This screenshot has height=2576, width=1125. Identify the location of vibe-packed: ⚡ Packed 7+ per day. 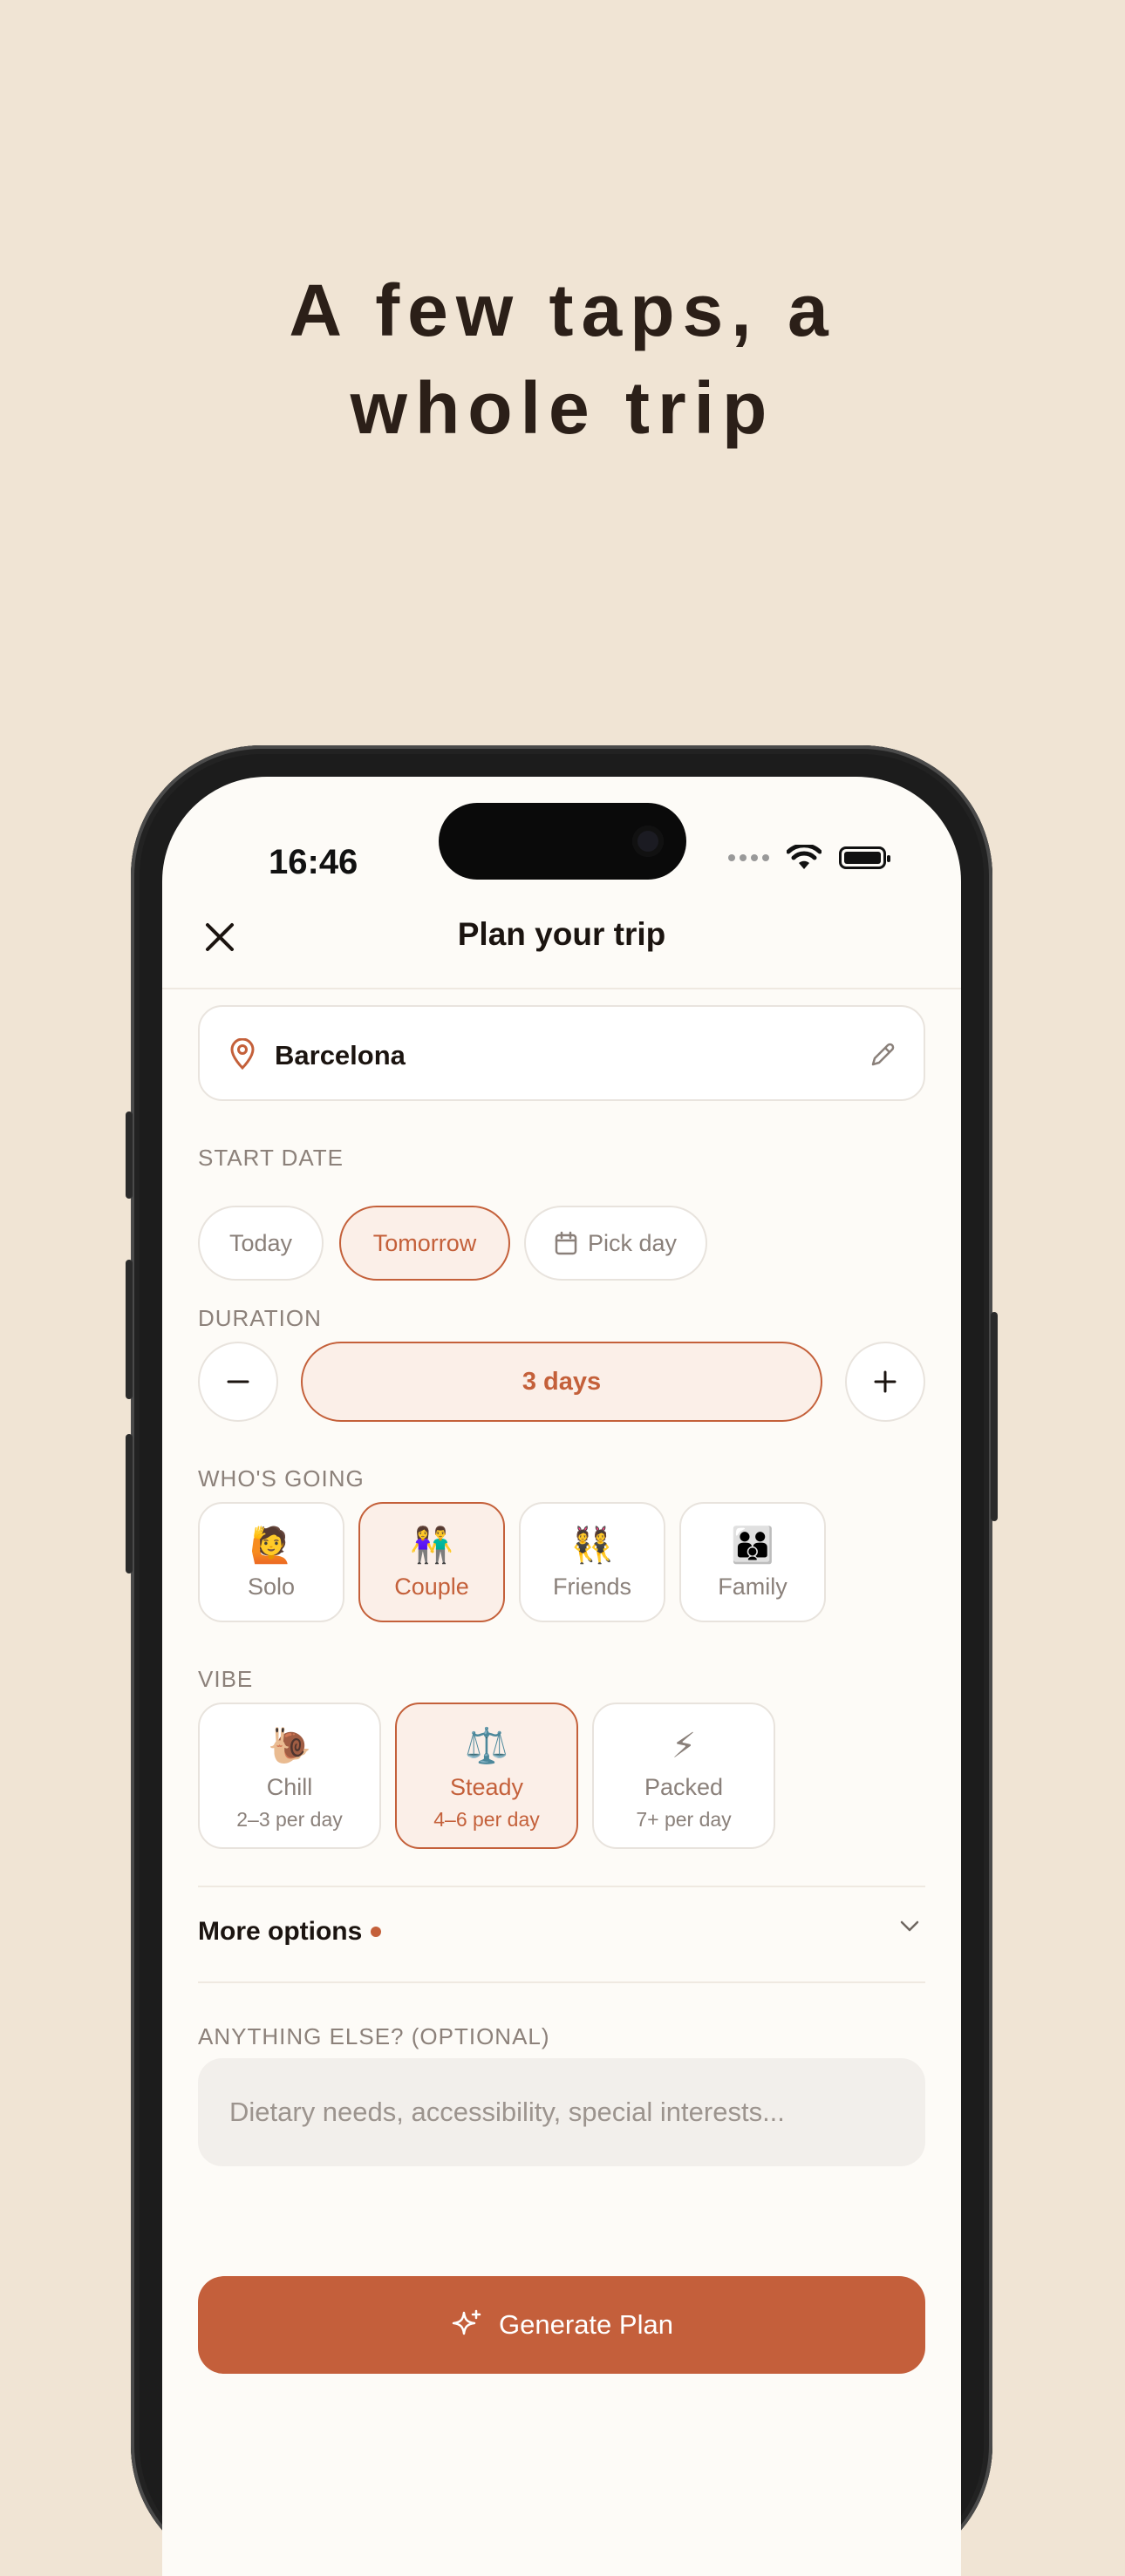
(683, 1776).